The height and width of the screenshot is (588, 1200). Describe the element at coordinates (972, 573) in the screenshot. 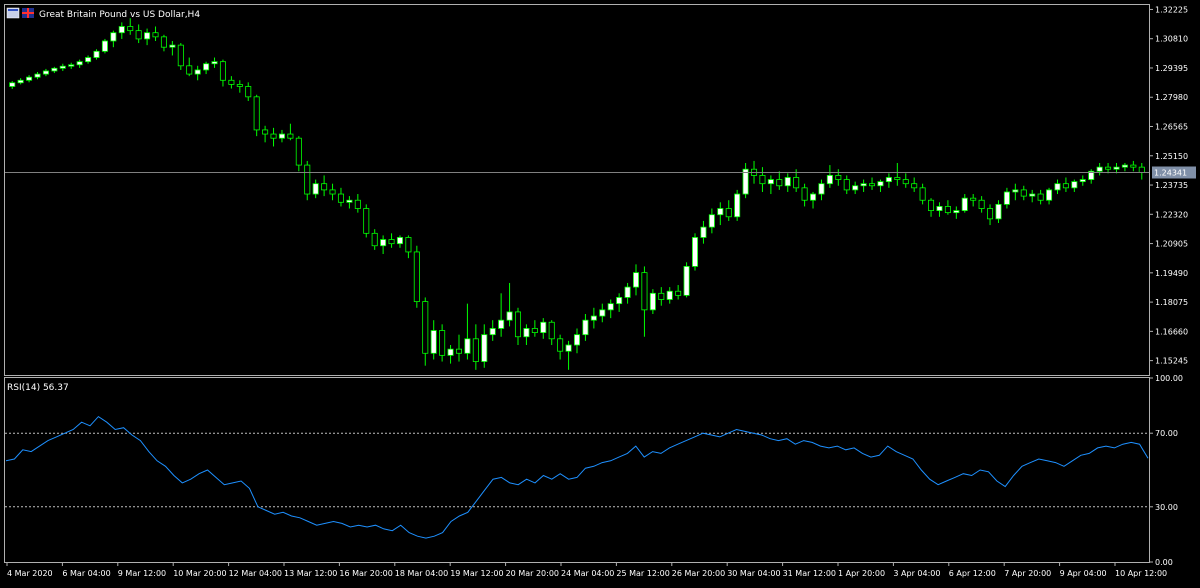

I see `time-tick-label: 6 Apr 12:00` at that location.